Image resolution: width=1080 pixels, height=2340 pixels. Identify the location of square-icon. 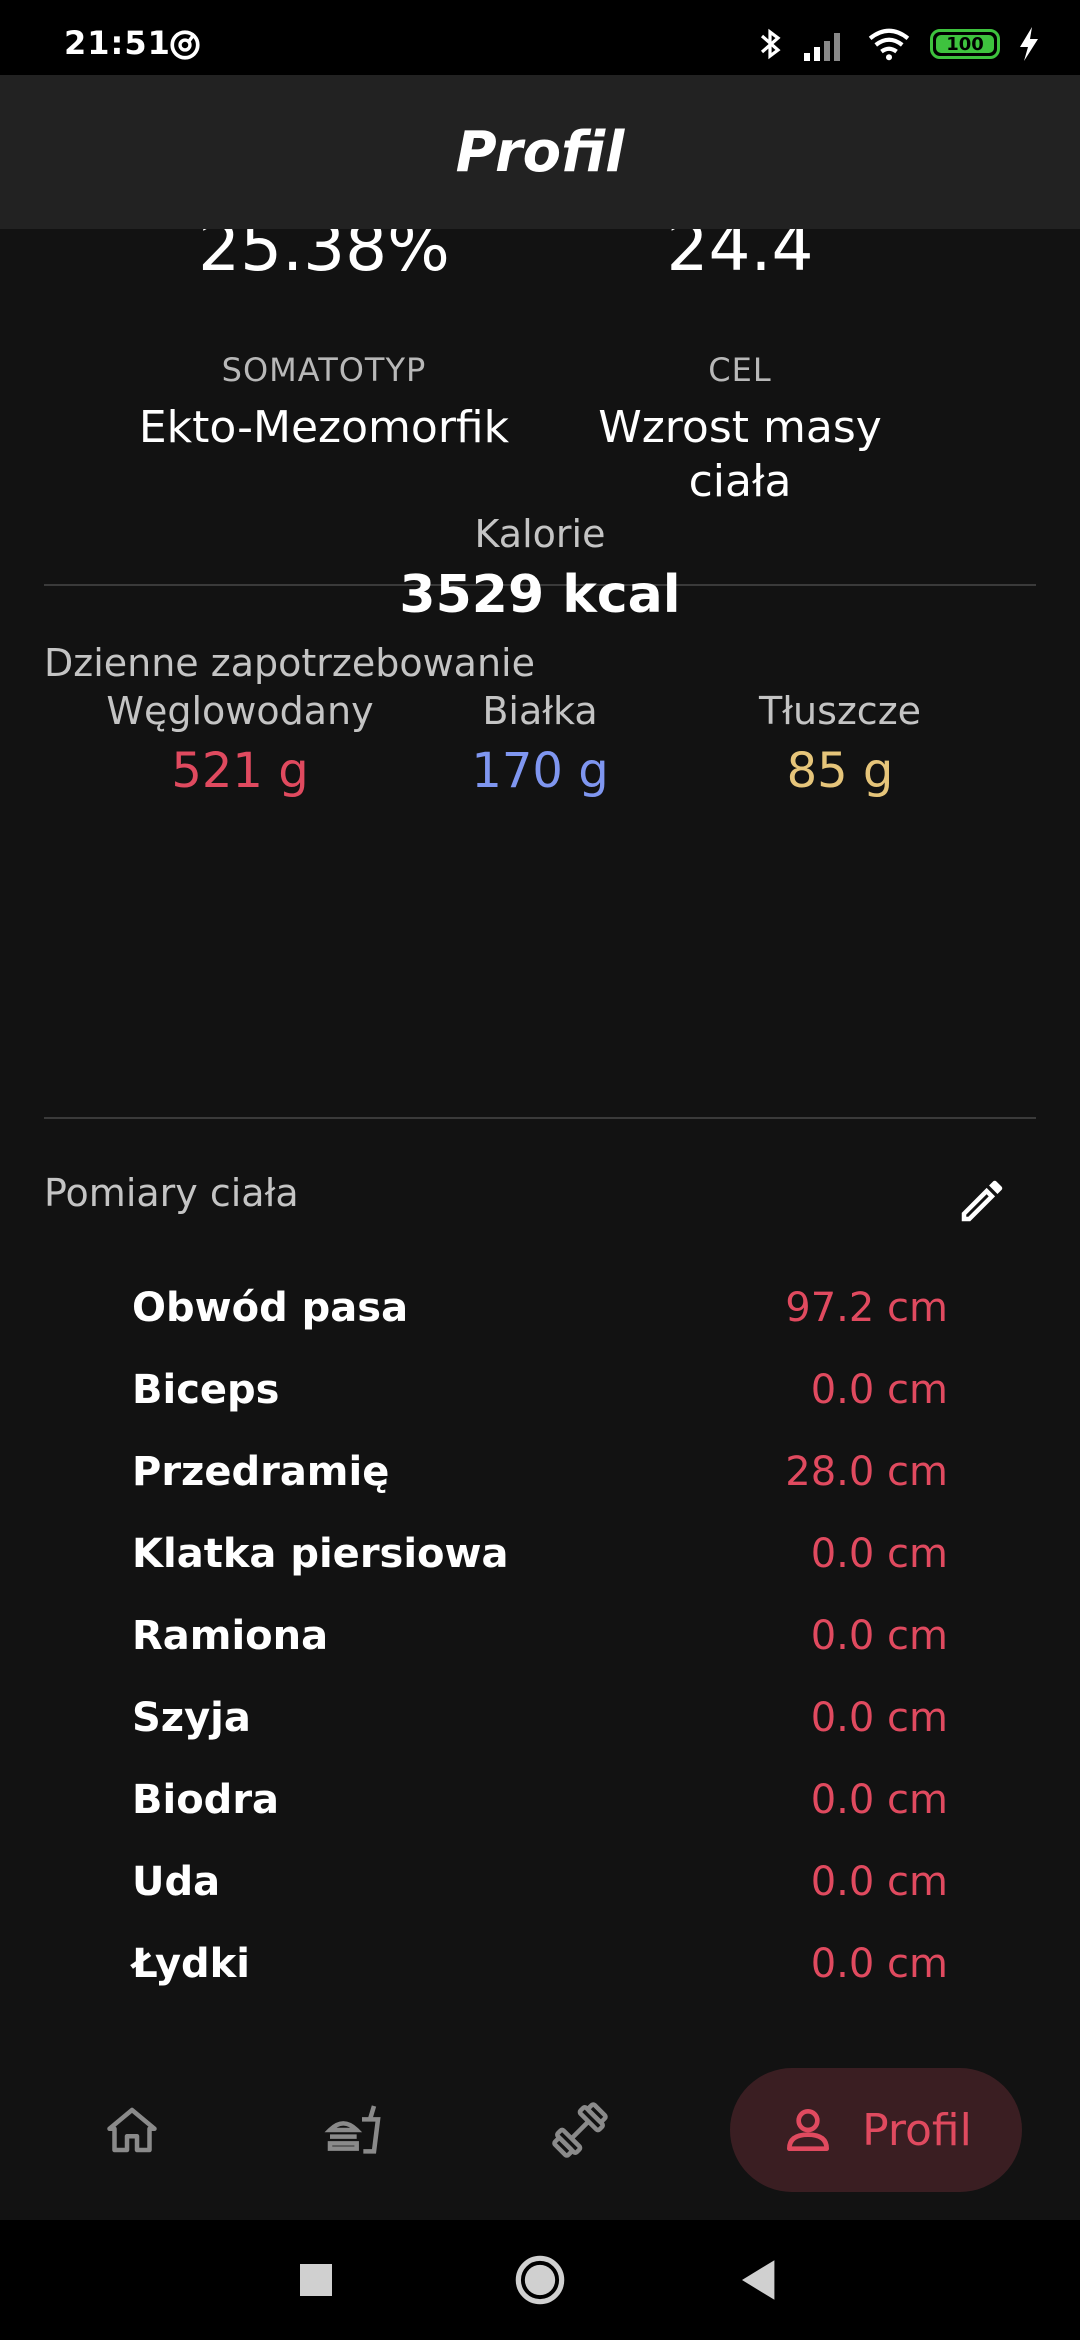
(316, 2280).